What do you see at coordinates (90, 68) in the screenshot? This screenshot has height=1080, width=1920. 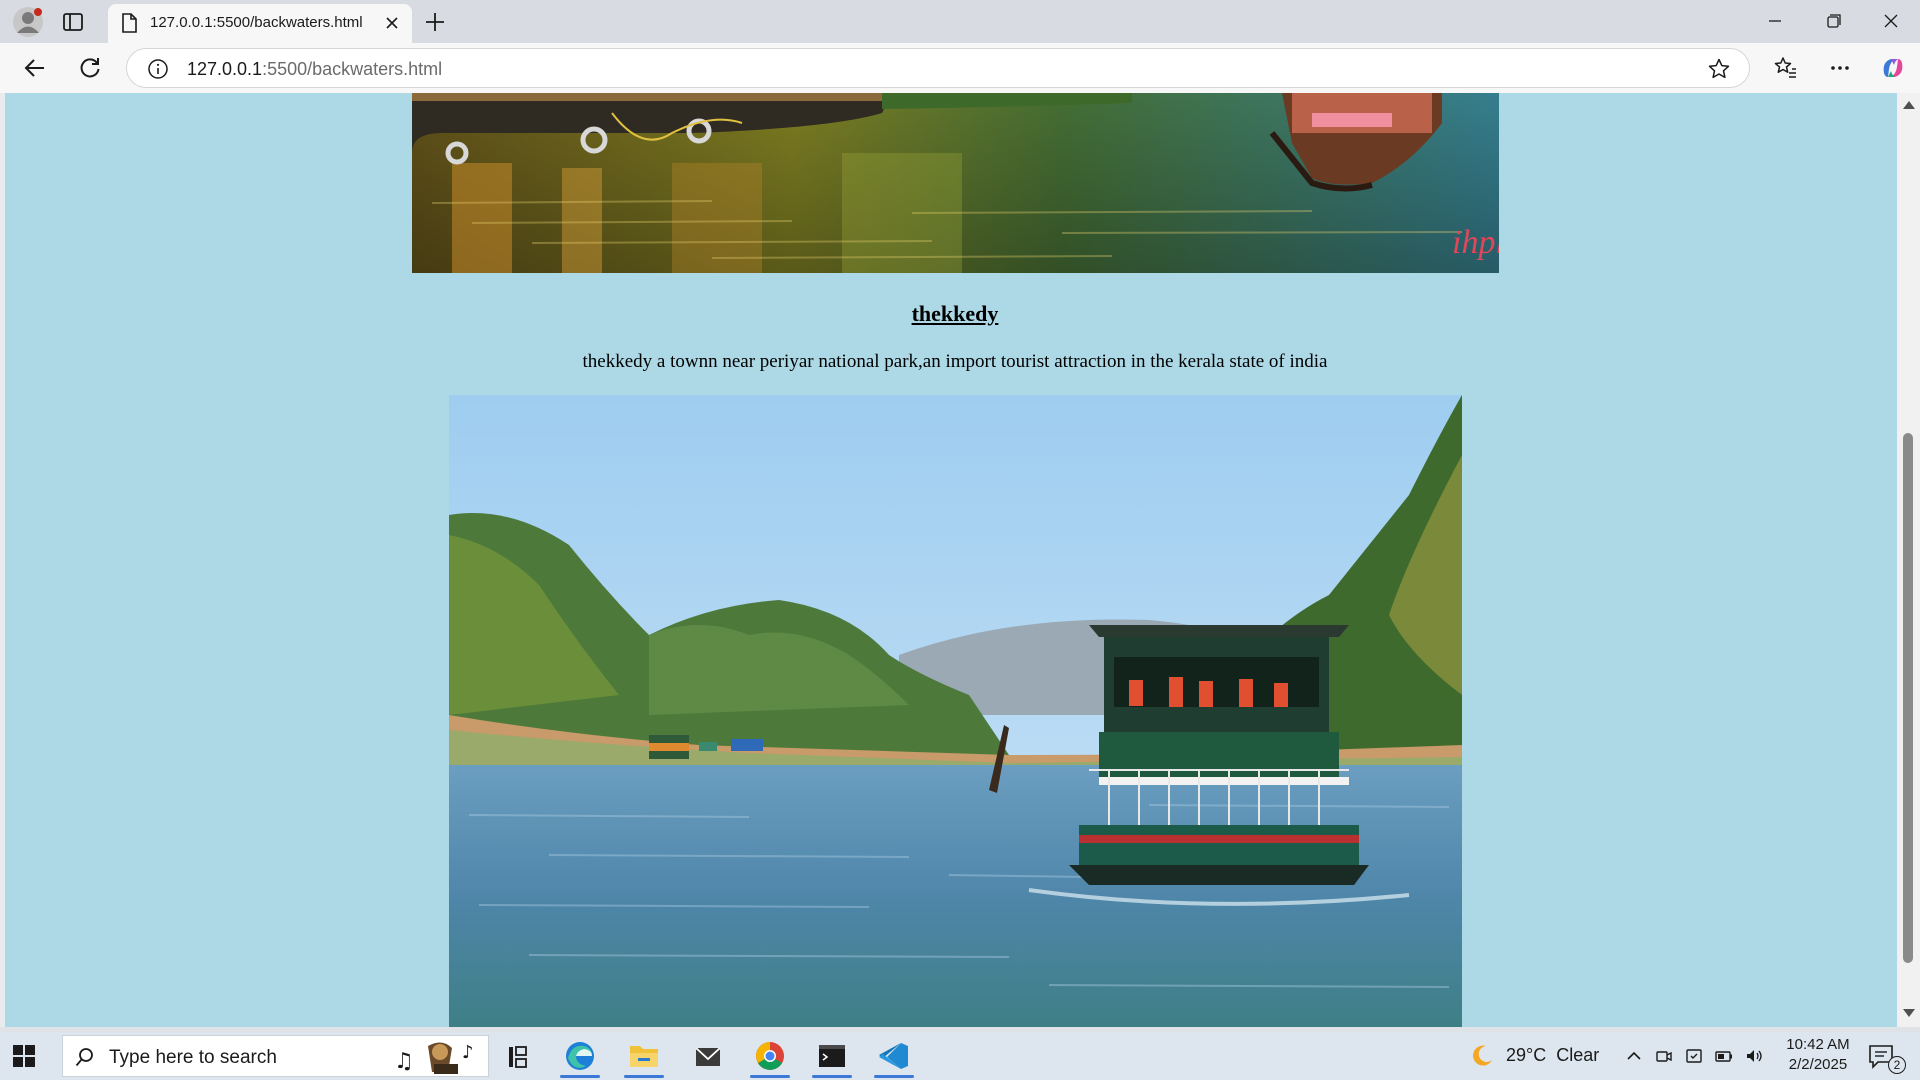 I see `refresh-icon` at bounding box center [90, 68].